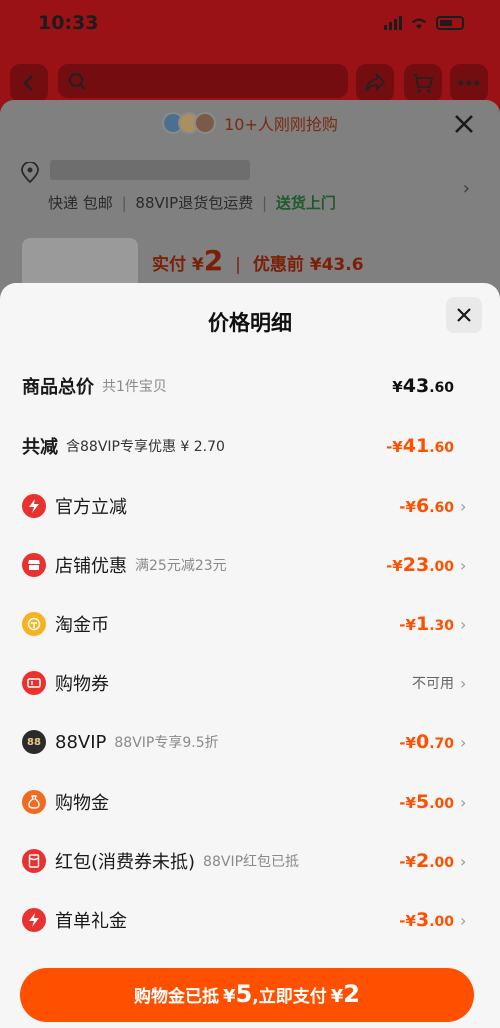 Image resolution: width=500 pixels, height=1028 pixels. I want to click on cart-icon, so click(423, 83).